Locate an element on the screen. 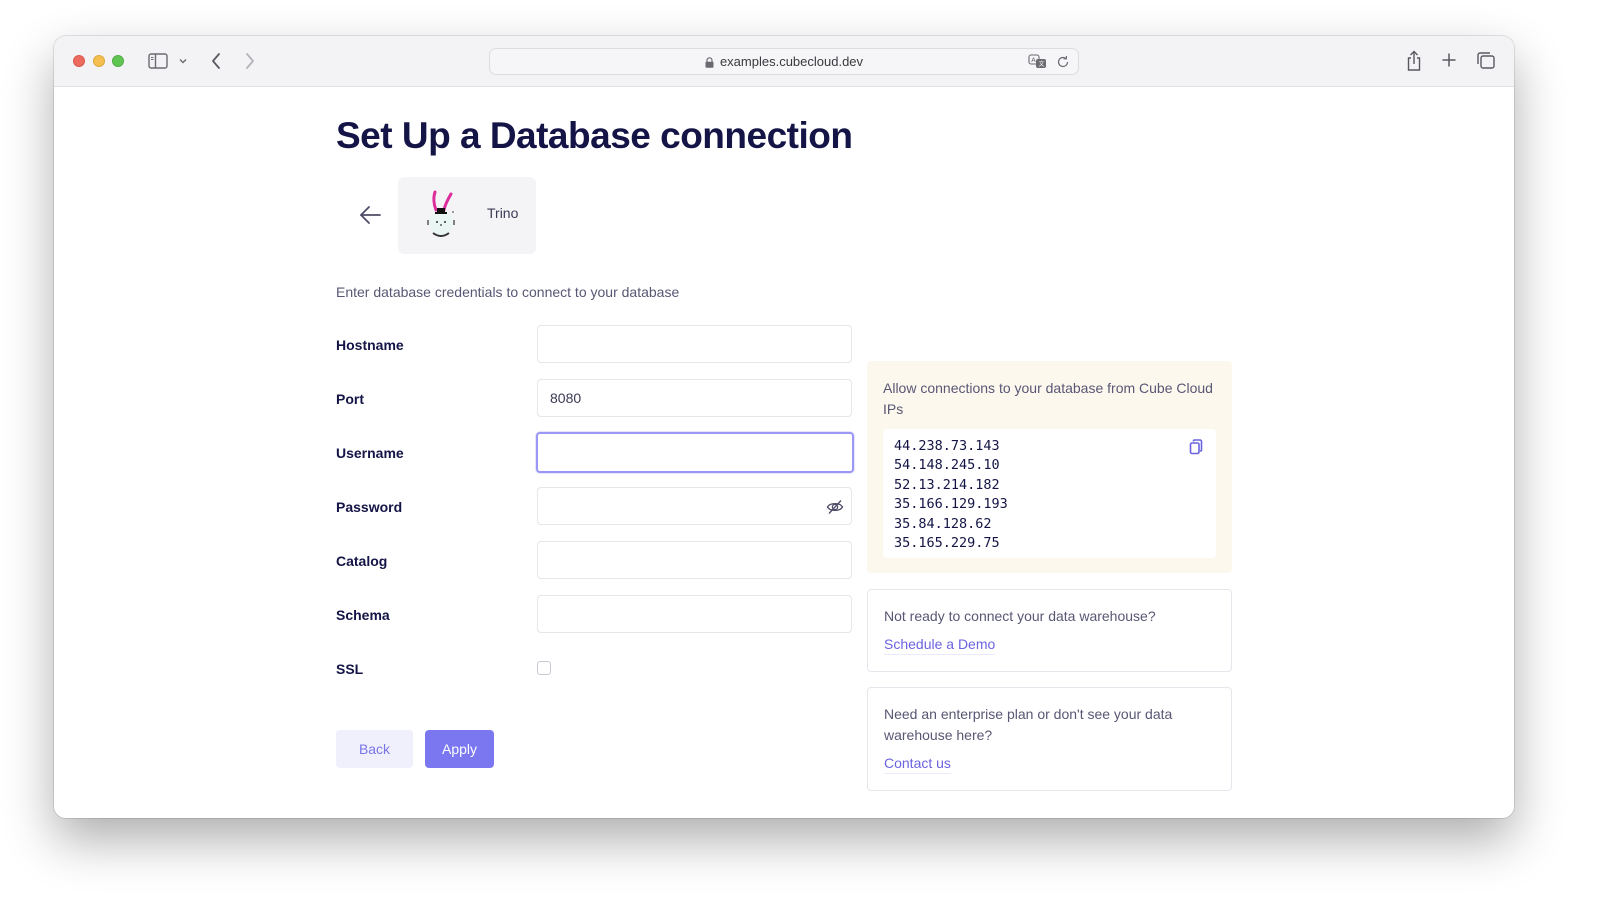  contact-us-link: Contact us is located at coordinates (917, 764).